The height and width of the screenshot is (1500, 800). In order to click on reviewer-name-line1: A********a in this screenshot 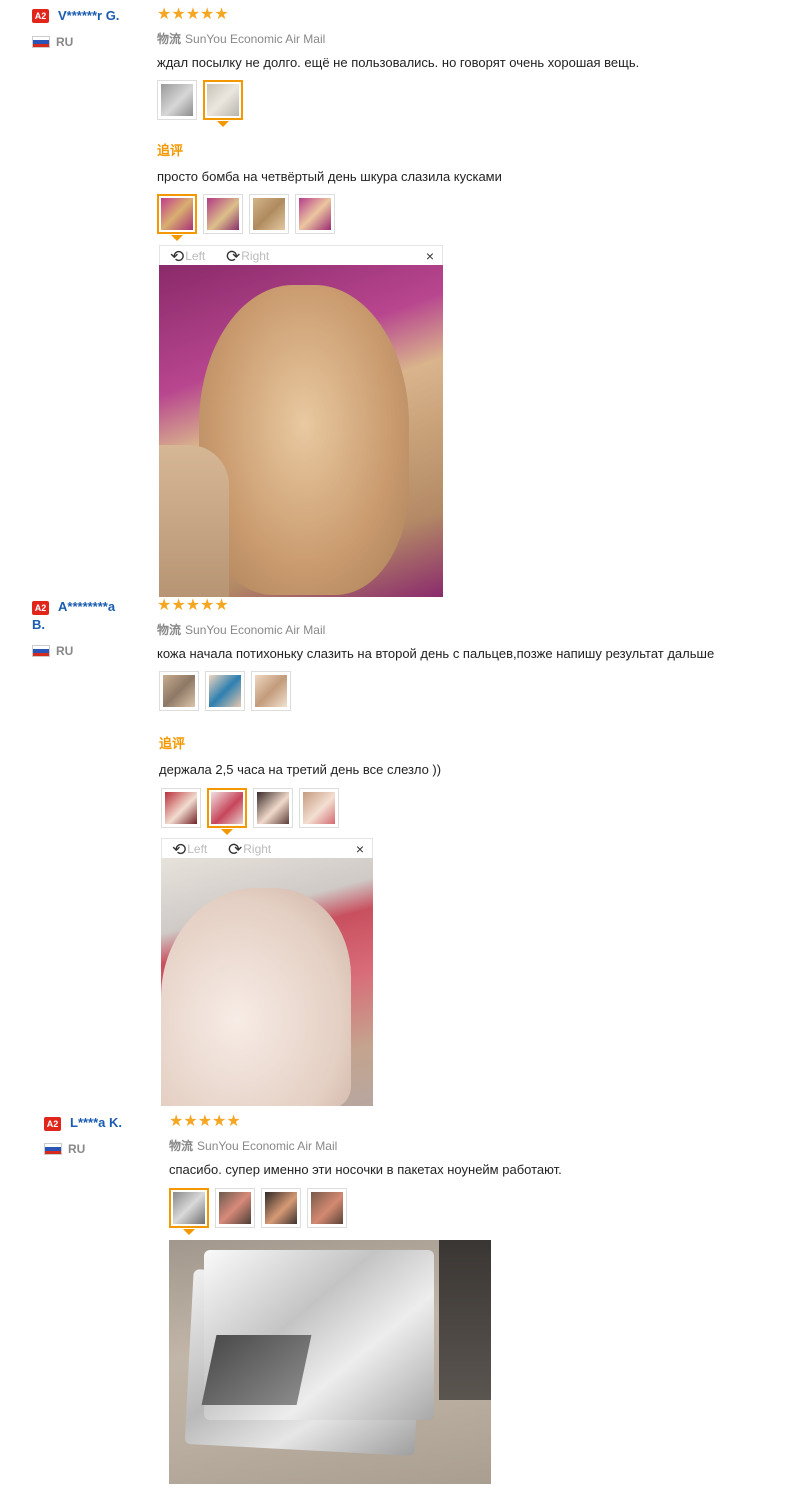, I will do `click(86, 607)`.